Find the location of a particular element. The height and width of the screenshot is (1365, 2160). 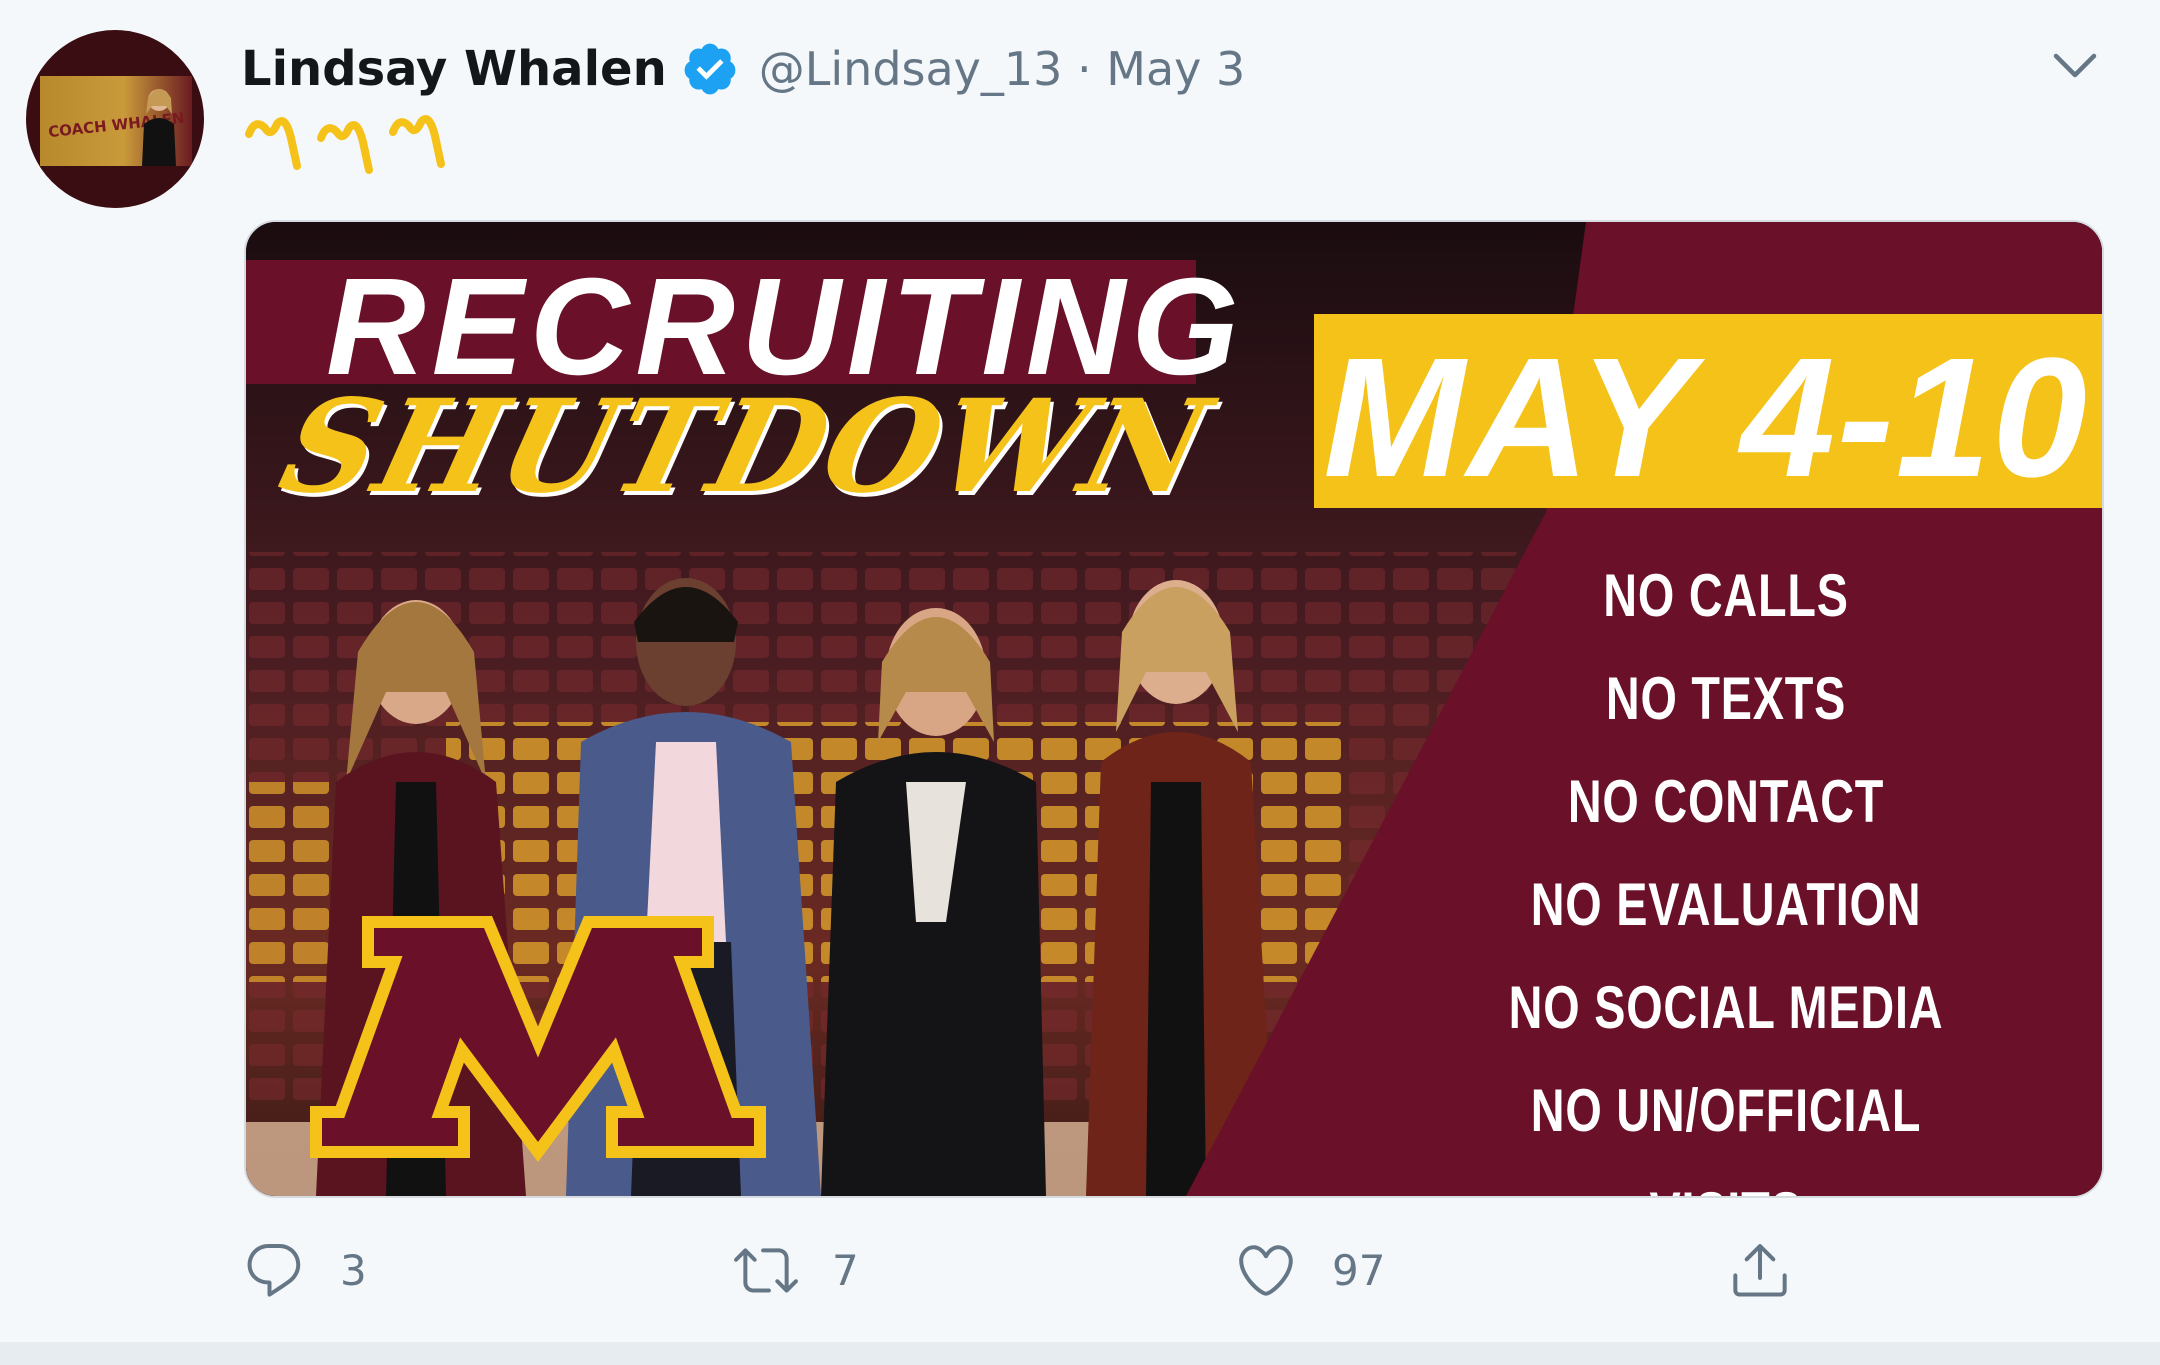

rule-item: NO TEXTS is located at coordinates (1726, 698).